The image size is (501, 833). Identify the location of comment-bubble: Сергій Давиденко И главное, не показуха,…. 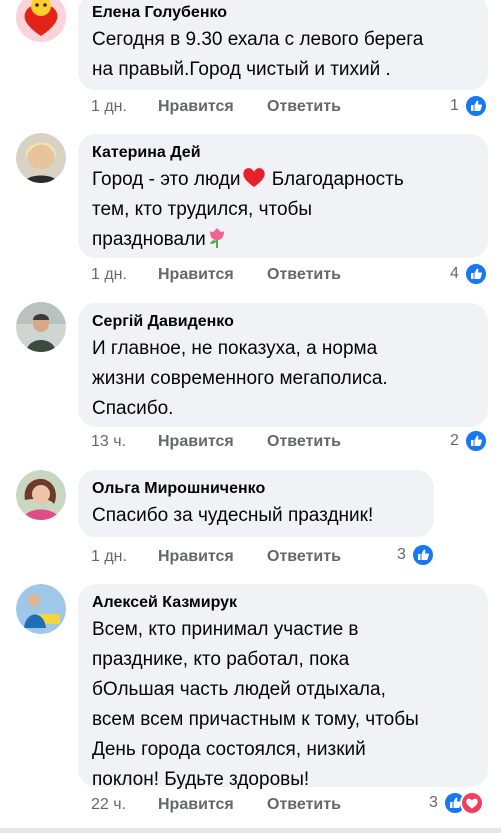
(283, 365).